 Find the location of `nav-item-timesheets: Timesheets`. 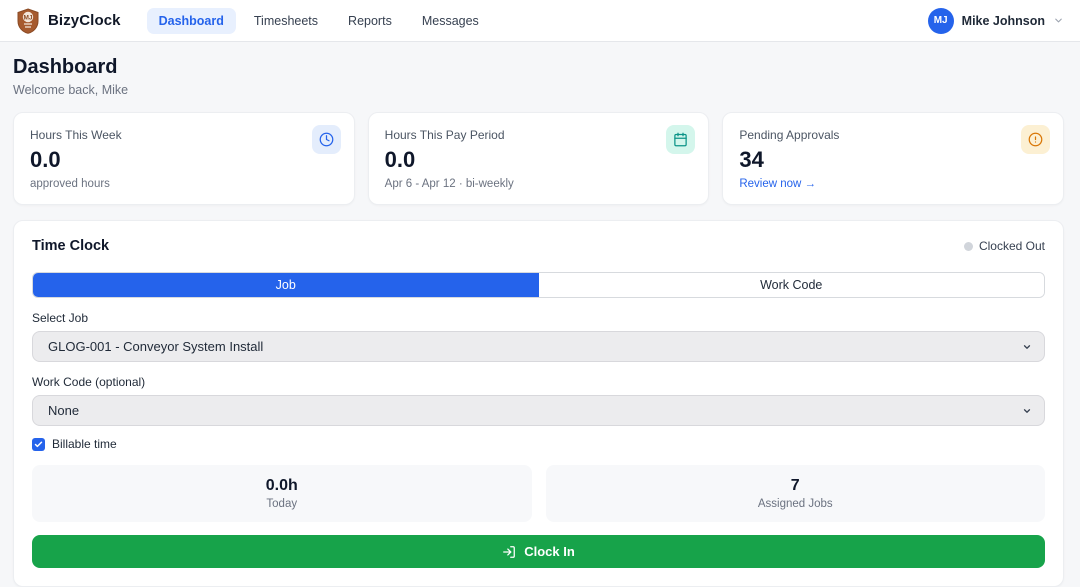

nav-item-timesheets: Timesheets is located at coordinates (286, 21).